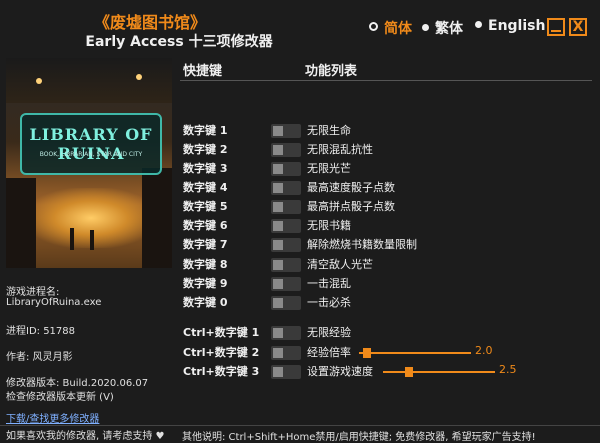 The width and height of the screenshot is (600, 443). What do you see at coordinates (205, 283) in the screenshot?
I see `hotkey-label: 数字键 9` at bounding box center [205, 283].